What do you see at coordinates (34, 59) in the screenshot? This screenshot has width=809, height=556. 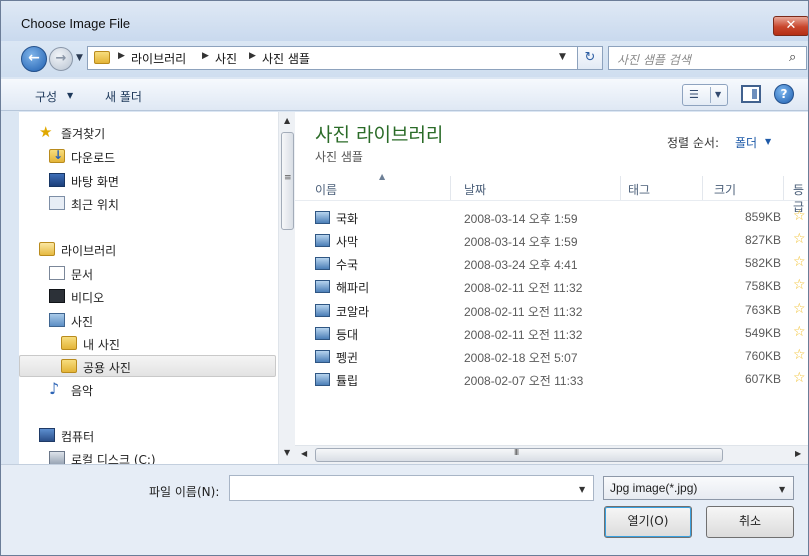 I see `back-button: ←` at bounding box center [34, 59].